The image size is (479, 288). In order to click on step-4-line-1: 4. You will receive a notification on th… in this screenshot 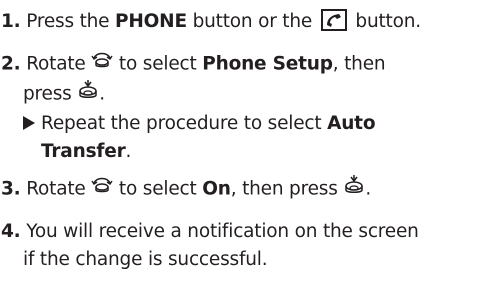, I will do `click(239, 232)`.